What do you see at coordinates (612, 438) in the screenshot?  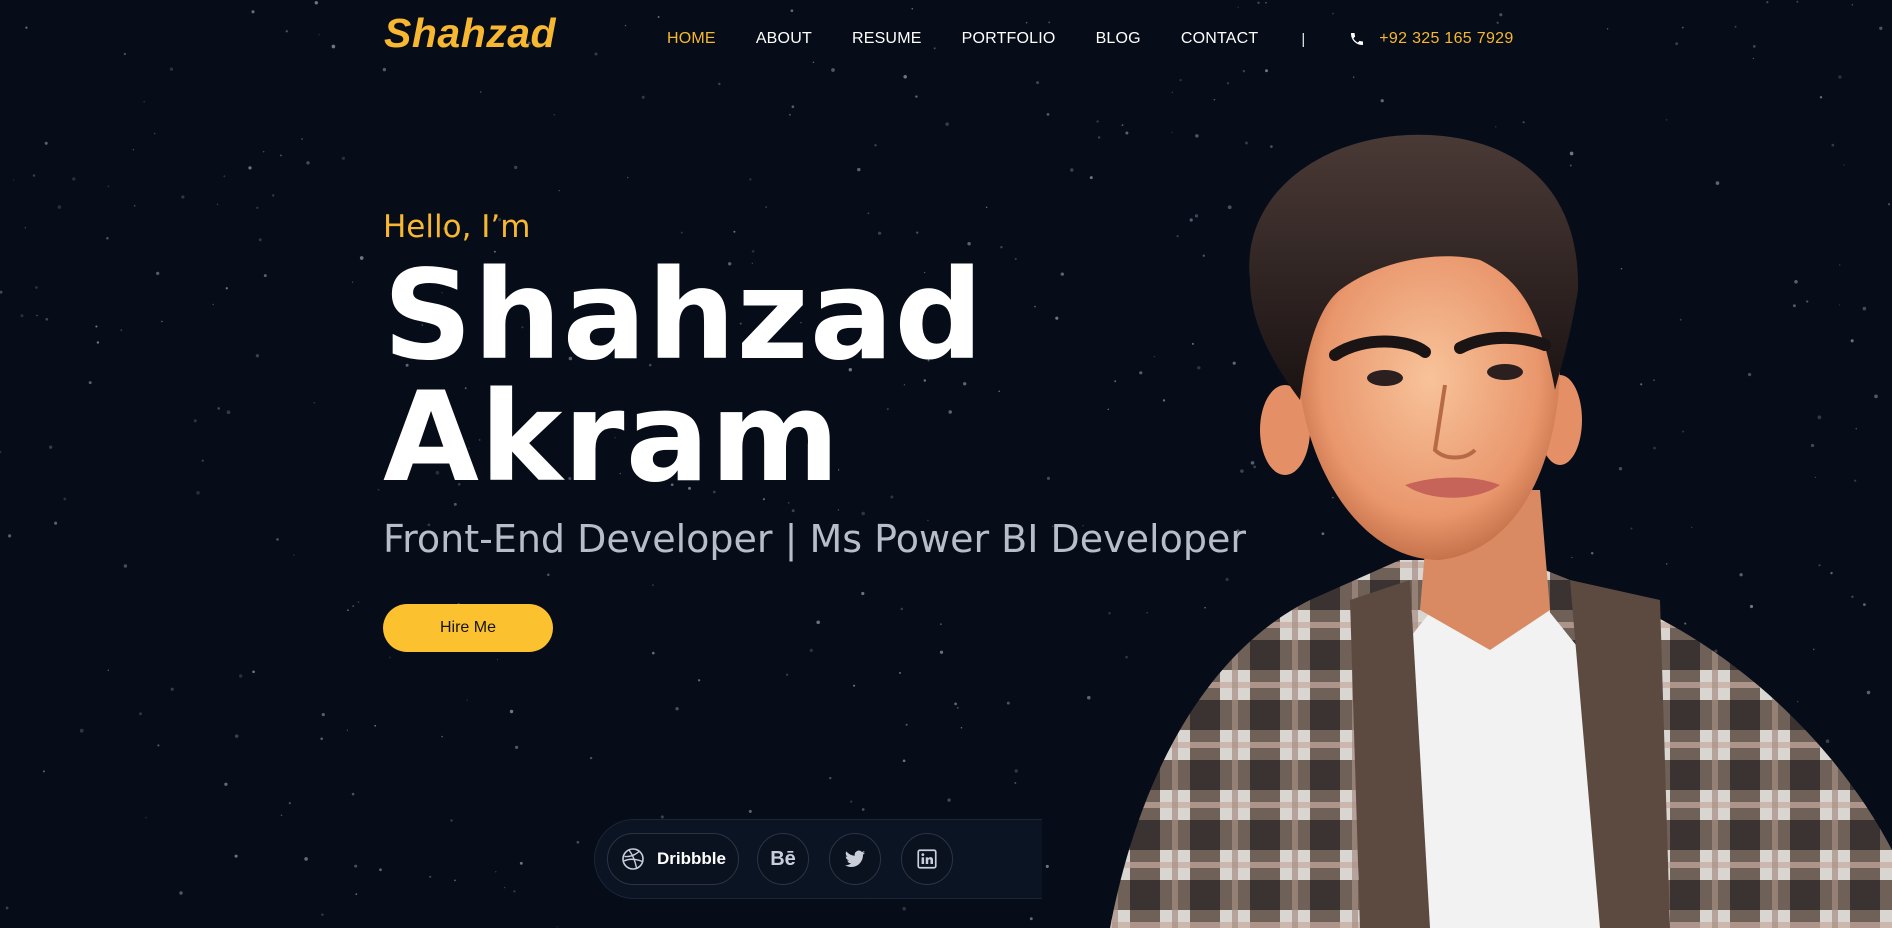 I see `hero-name-last: Akram` at bounding box center [612, 438].